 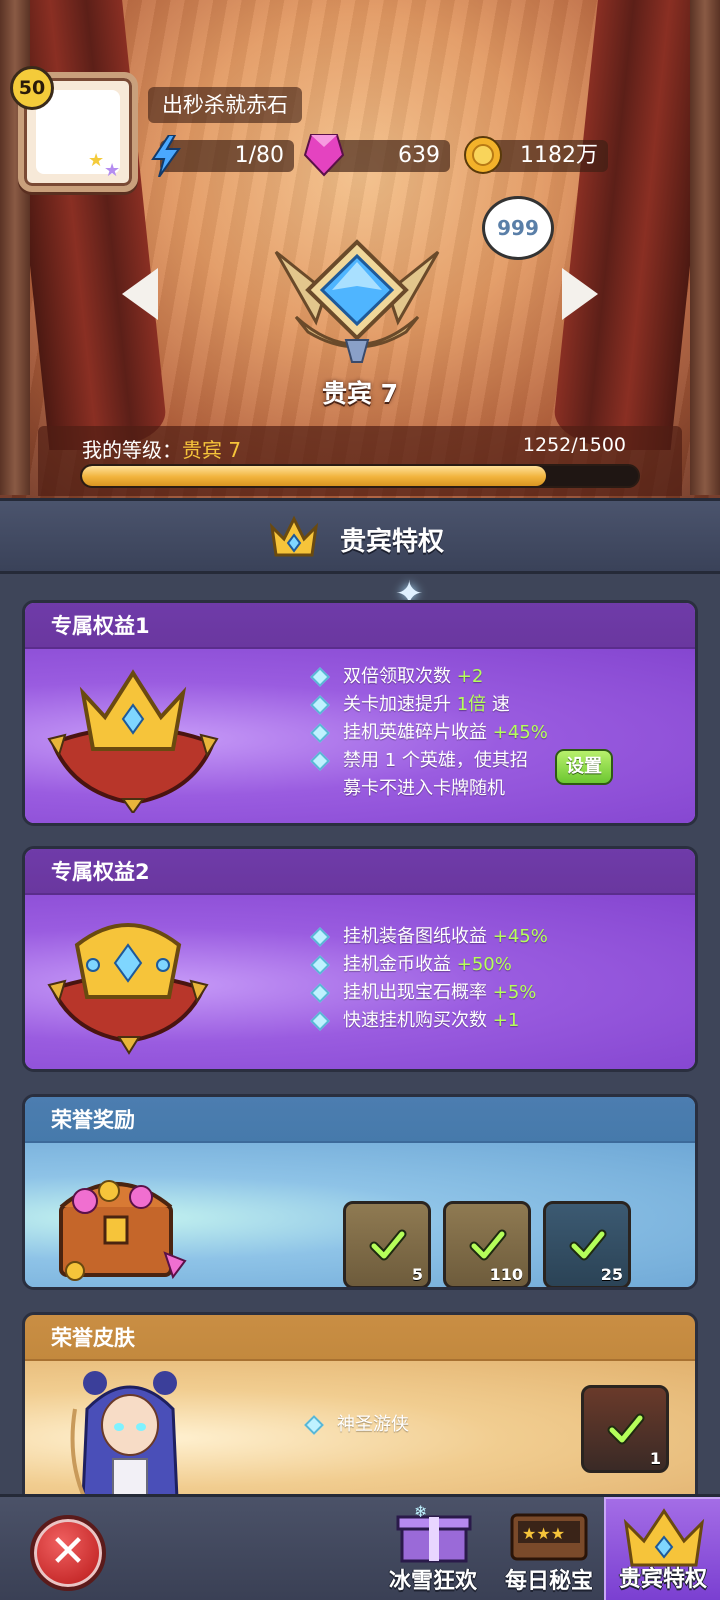 I want to click on perk-item: 双倍领取次数 +2, so click(x=428, y=677).